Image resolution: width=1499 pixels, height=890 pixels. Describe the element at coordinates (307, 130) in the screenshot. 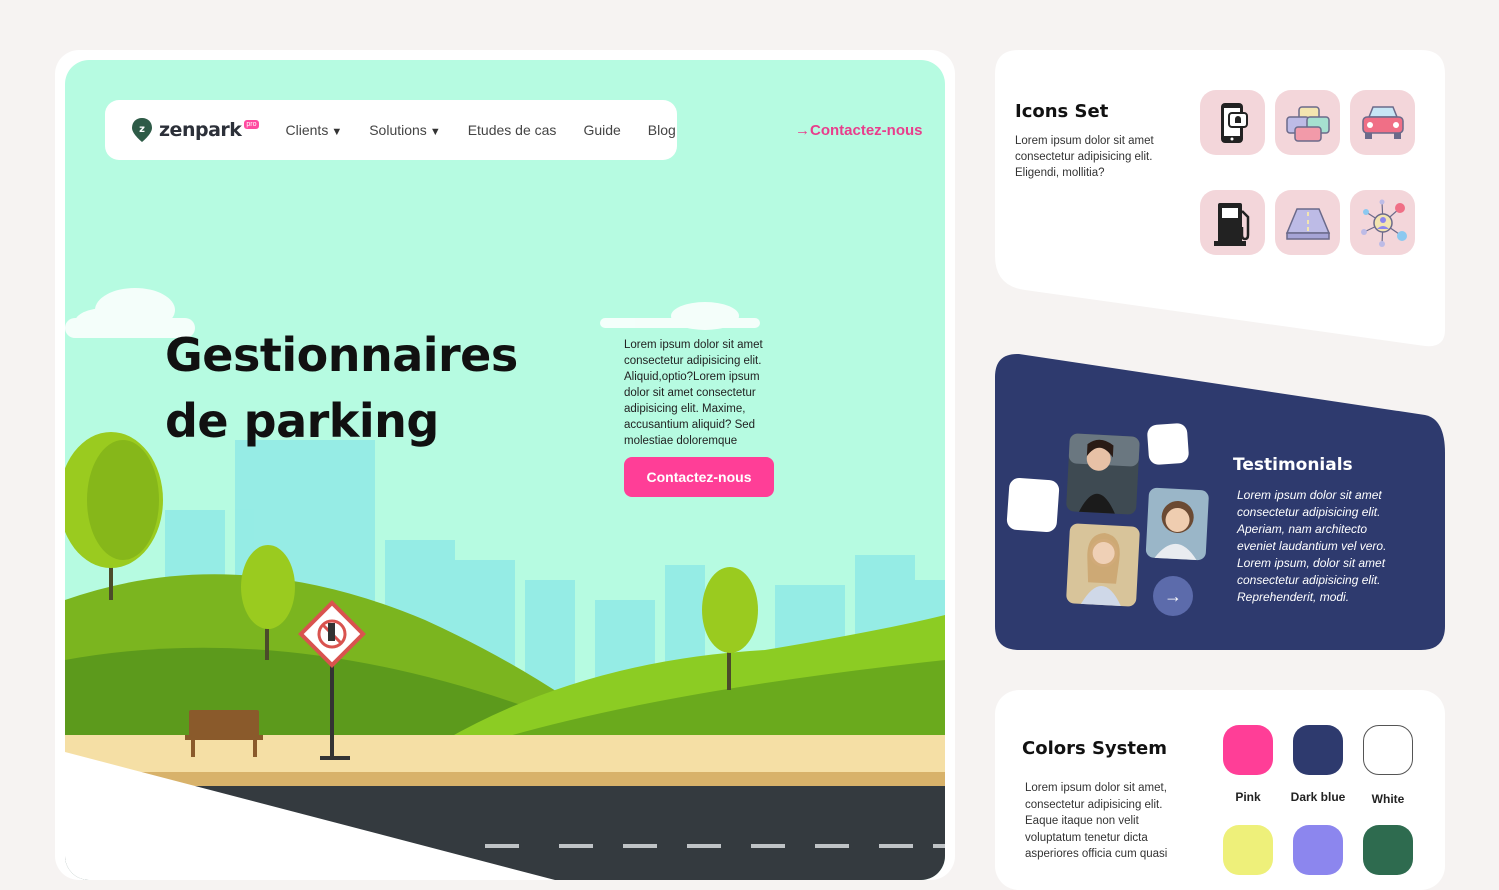

I see `nav-item-label: Clients` at that location.